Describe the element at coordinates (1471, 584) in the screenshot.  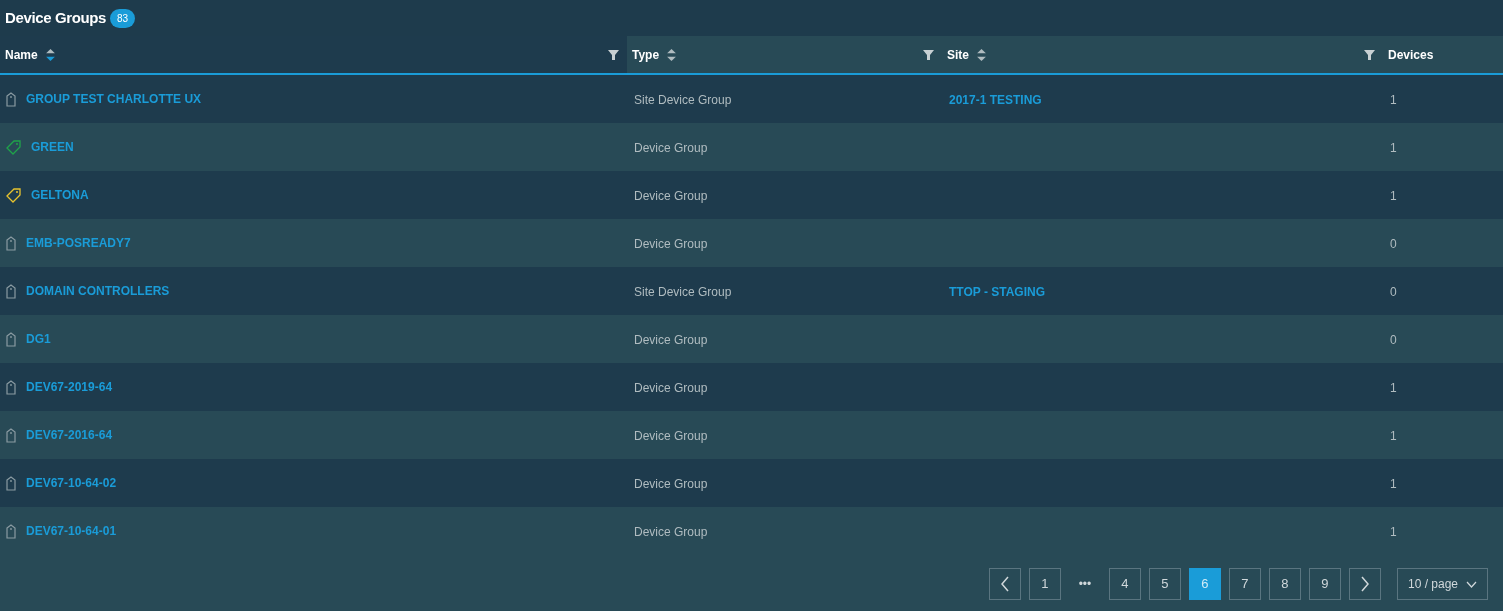
I see `chevron-down-icon` at that location.